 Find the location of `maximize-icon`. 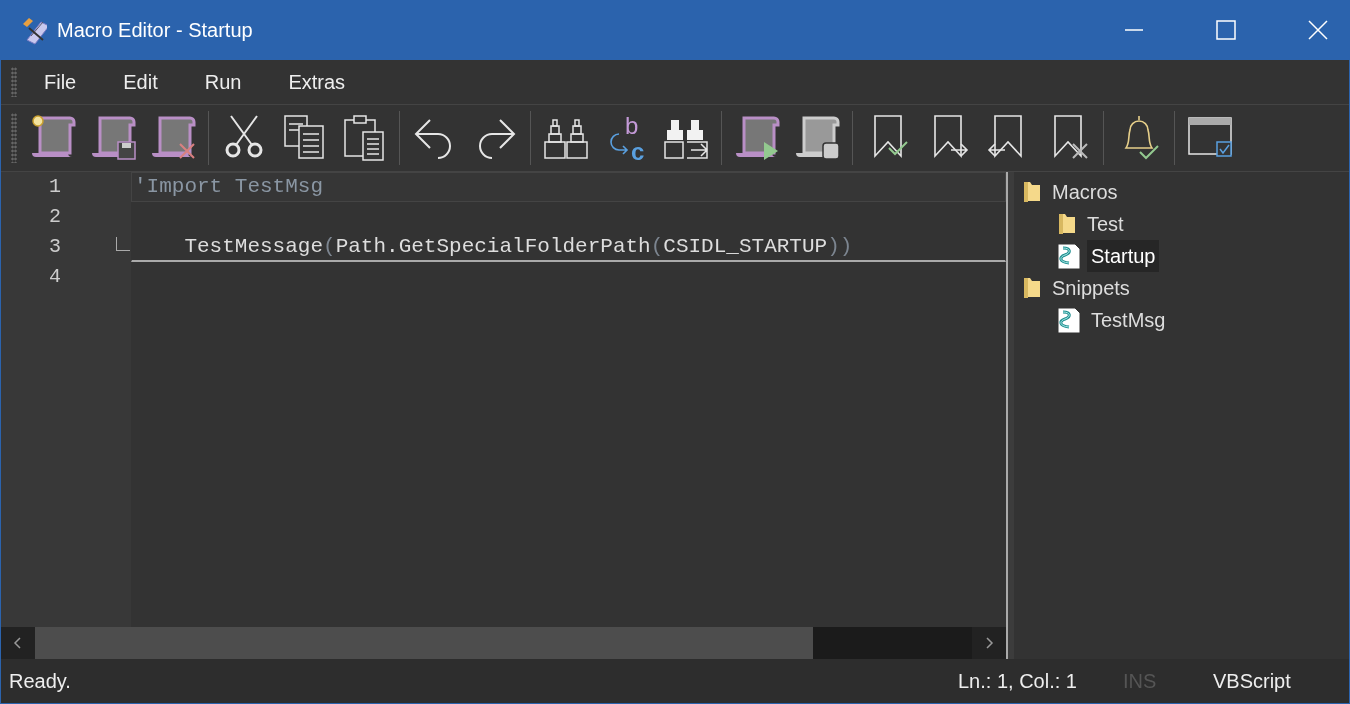

maximize-icon is located at coordinates (1226, 30).